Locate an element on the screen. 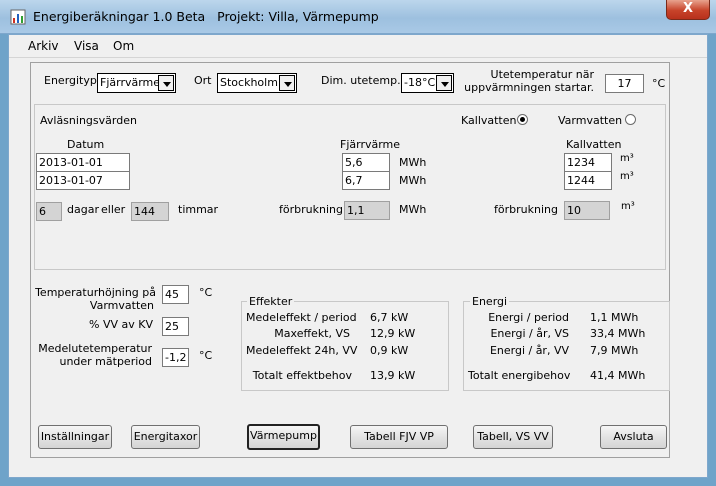  medel-label-line2: under mätperiod is located at coordinates (105, 361).